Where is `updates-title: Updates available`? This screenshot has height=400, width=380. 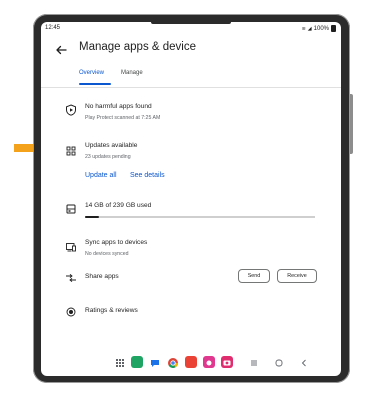 updates-title: Updates available is located at coordinates (111, 145).